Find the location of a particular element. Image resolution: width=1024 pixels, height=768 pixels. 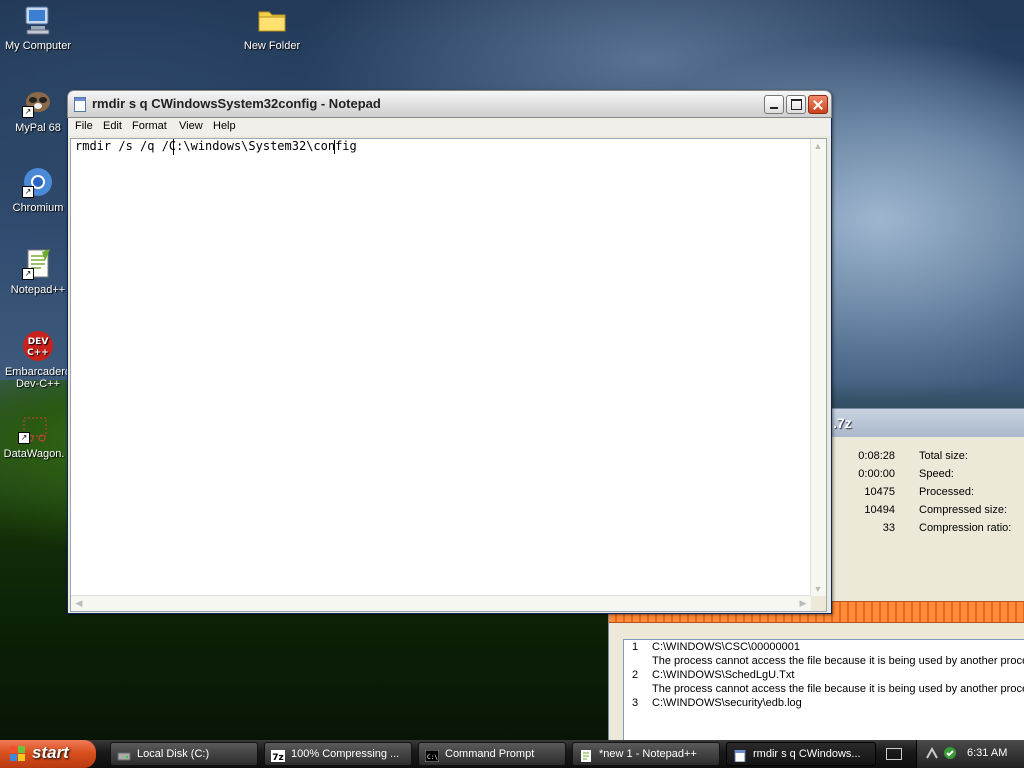

stat-row: 10494 Compressed size: is located at coordinates (927, 510).